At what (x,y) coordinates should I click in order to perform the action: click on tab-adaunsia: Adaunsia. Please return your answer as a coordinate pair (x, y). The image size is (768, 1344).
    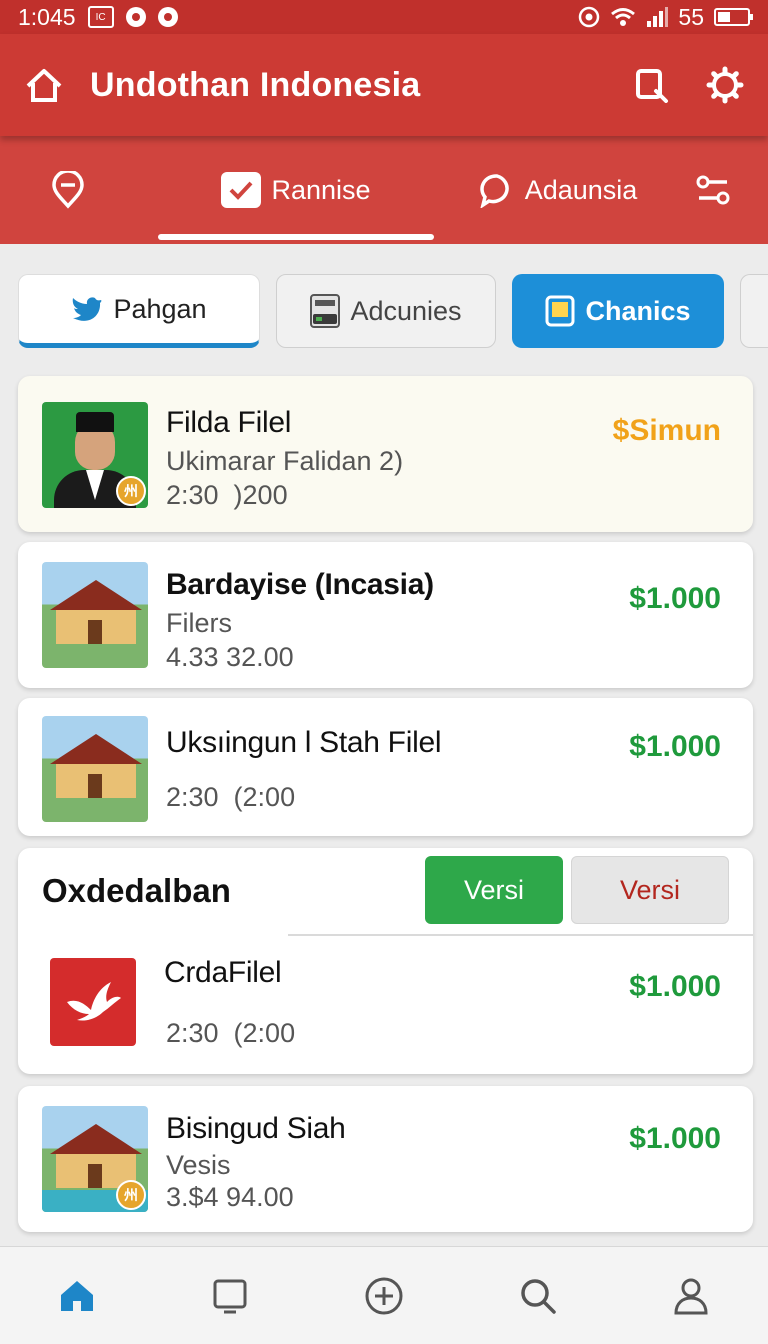
    Looking at the image, I should click on (558, 190).